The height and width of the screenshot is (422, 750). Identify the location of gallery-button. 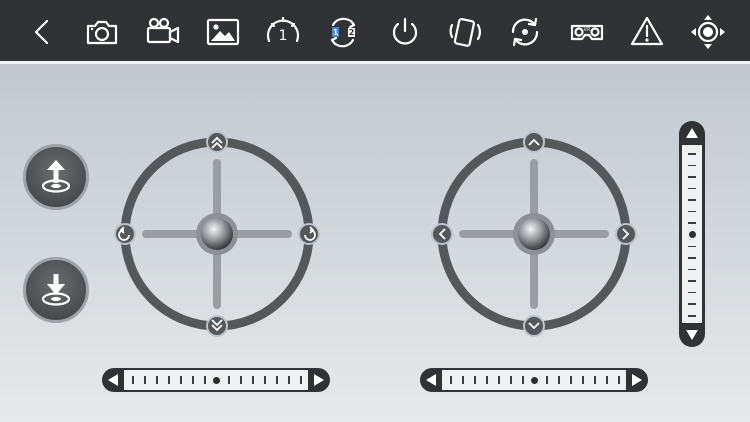
(223, 32).